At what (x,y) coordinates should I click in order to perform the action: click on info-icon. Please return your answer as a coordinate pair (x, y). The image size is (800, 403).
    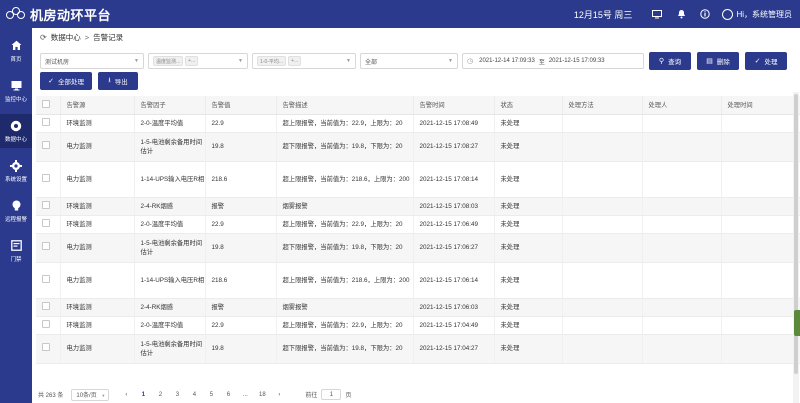
    Looking at the image, I should click on (705, 14).